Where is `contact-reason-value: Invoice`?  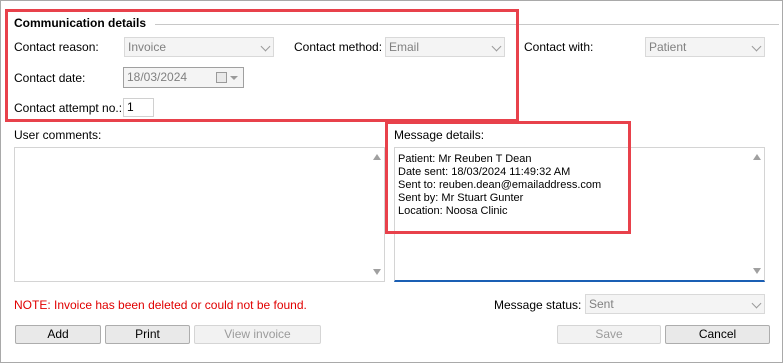
contact-reason-value: Invoice is located at coordinates (147, 47).